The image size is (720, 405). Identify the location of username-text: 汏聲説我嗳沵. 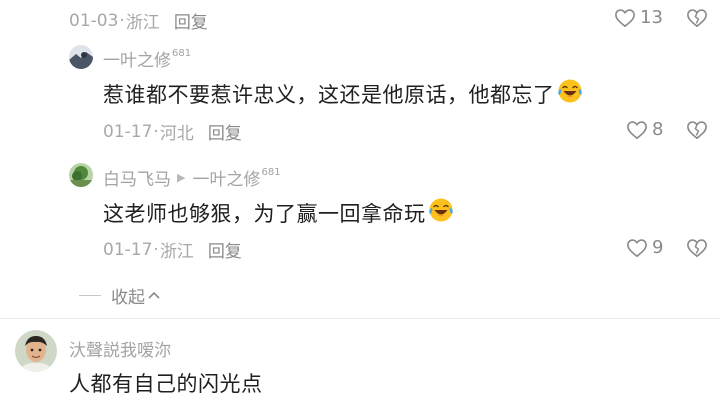
(120, 351).